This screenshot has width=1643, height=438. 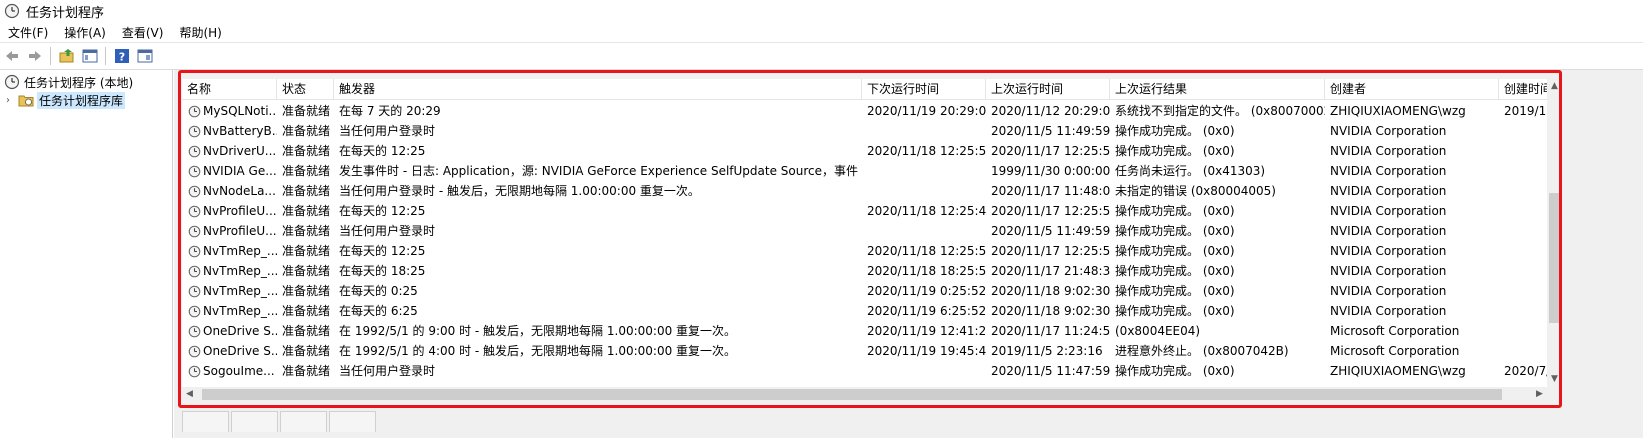 What do you see at coordinates (79, 82) in the screenshot?
I see `tree-root-label: 任务计划程序 (本地)` at bounding box center [79, 82].